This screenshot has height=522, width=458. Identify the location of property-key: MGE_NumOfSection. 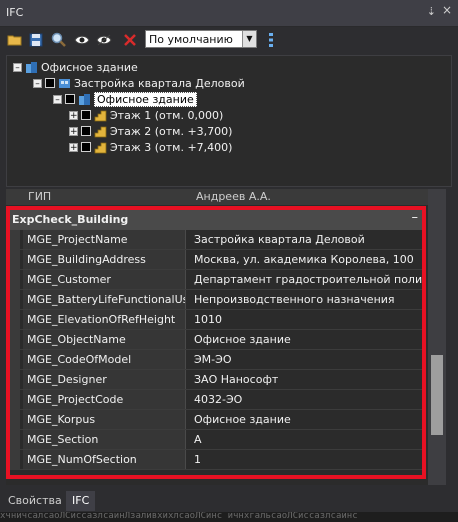
(104, 459).